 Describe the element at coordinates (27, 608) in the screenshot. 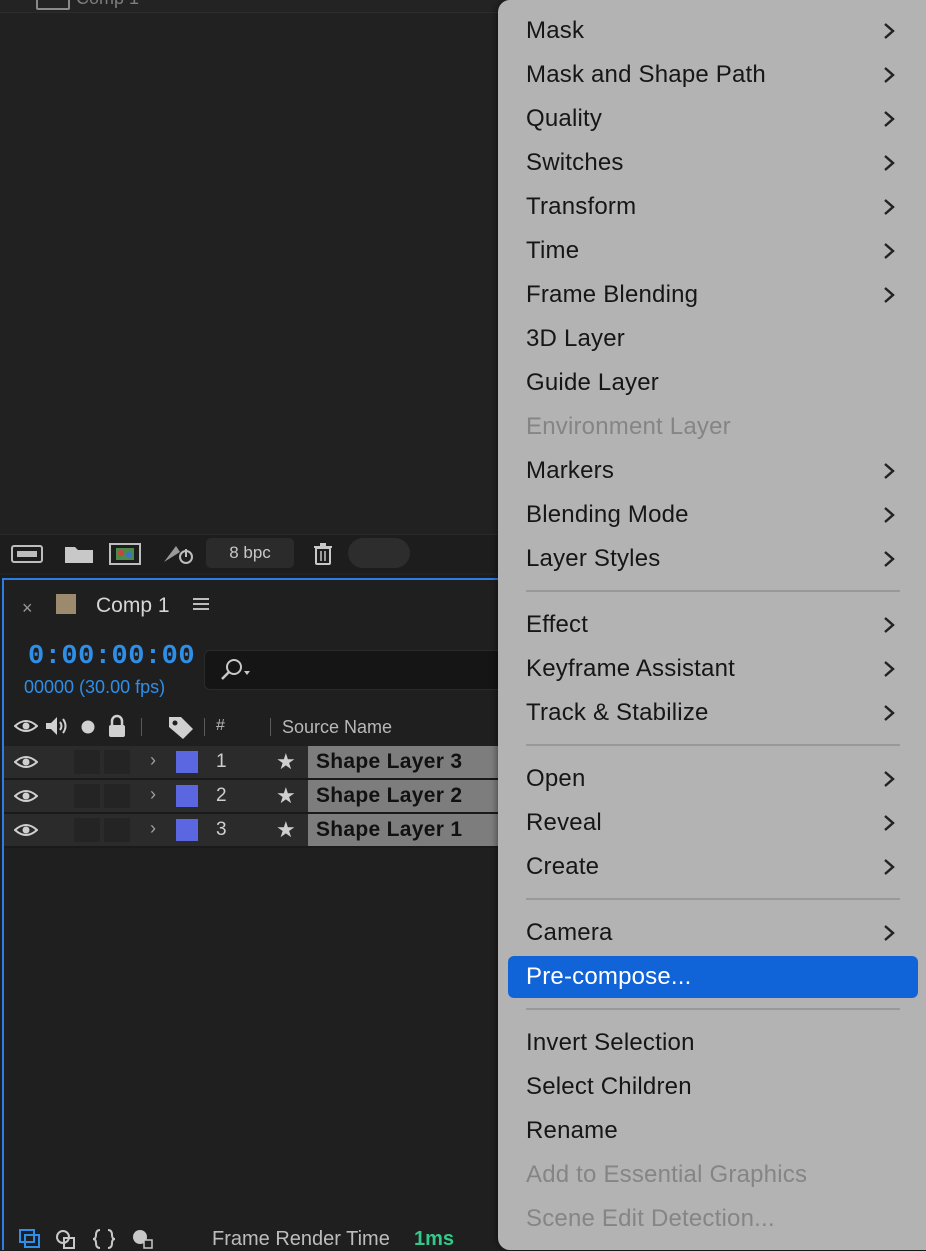

I see `close-icon: ×` at that location.